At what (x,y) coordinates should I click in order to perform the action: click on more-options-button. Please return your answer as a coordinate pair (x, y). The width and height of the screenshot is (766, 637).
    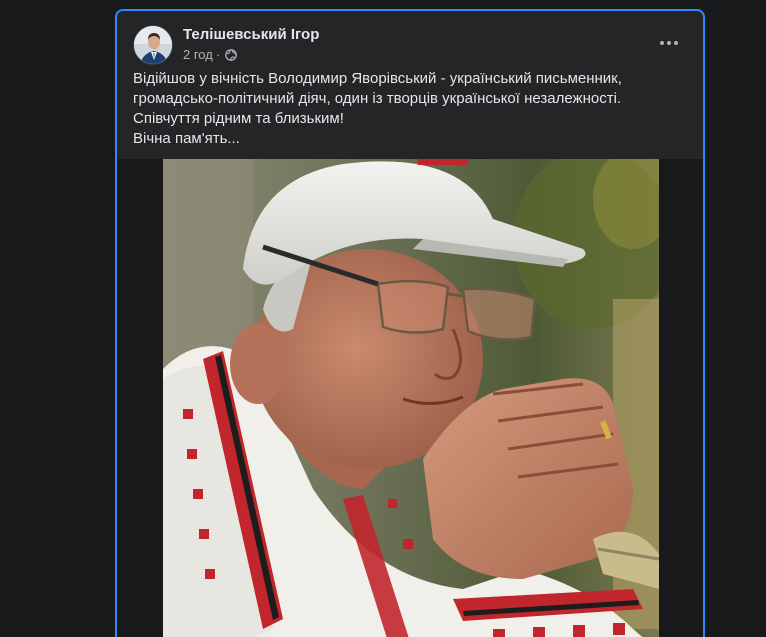
    Looking at the image, I should click on (669, 43).